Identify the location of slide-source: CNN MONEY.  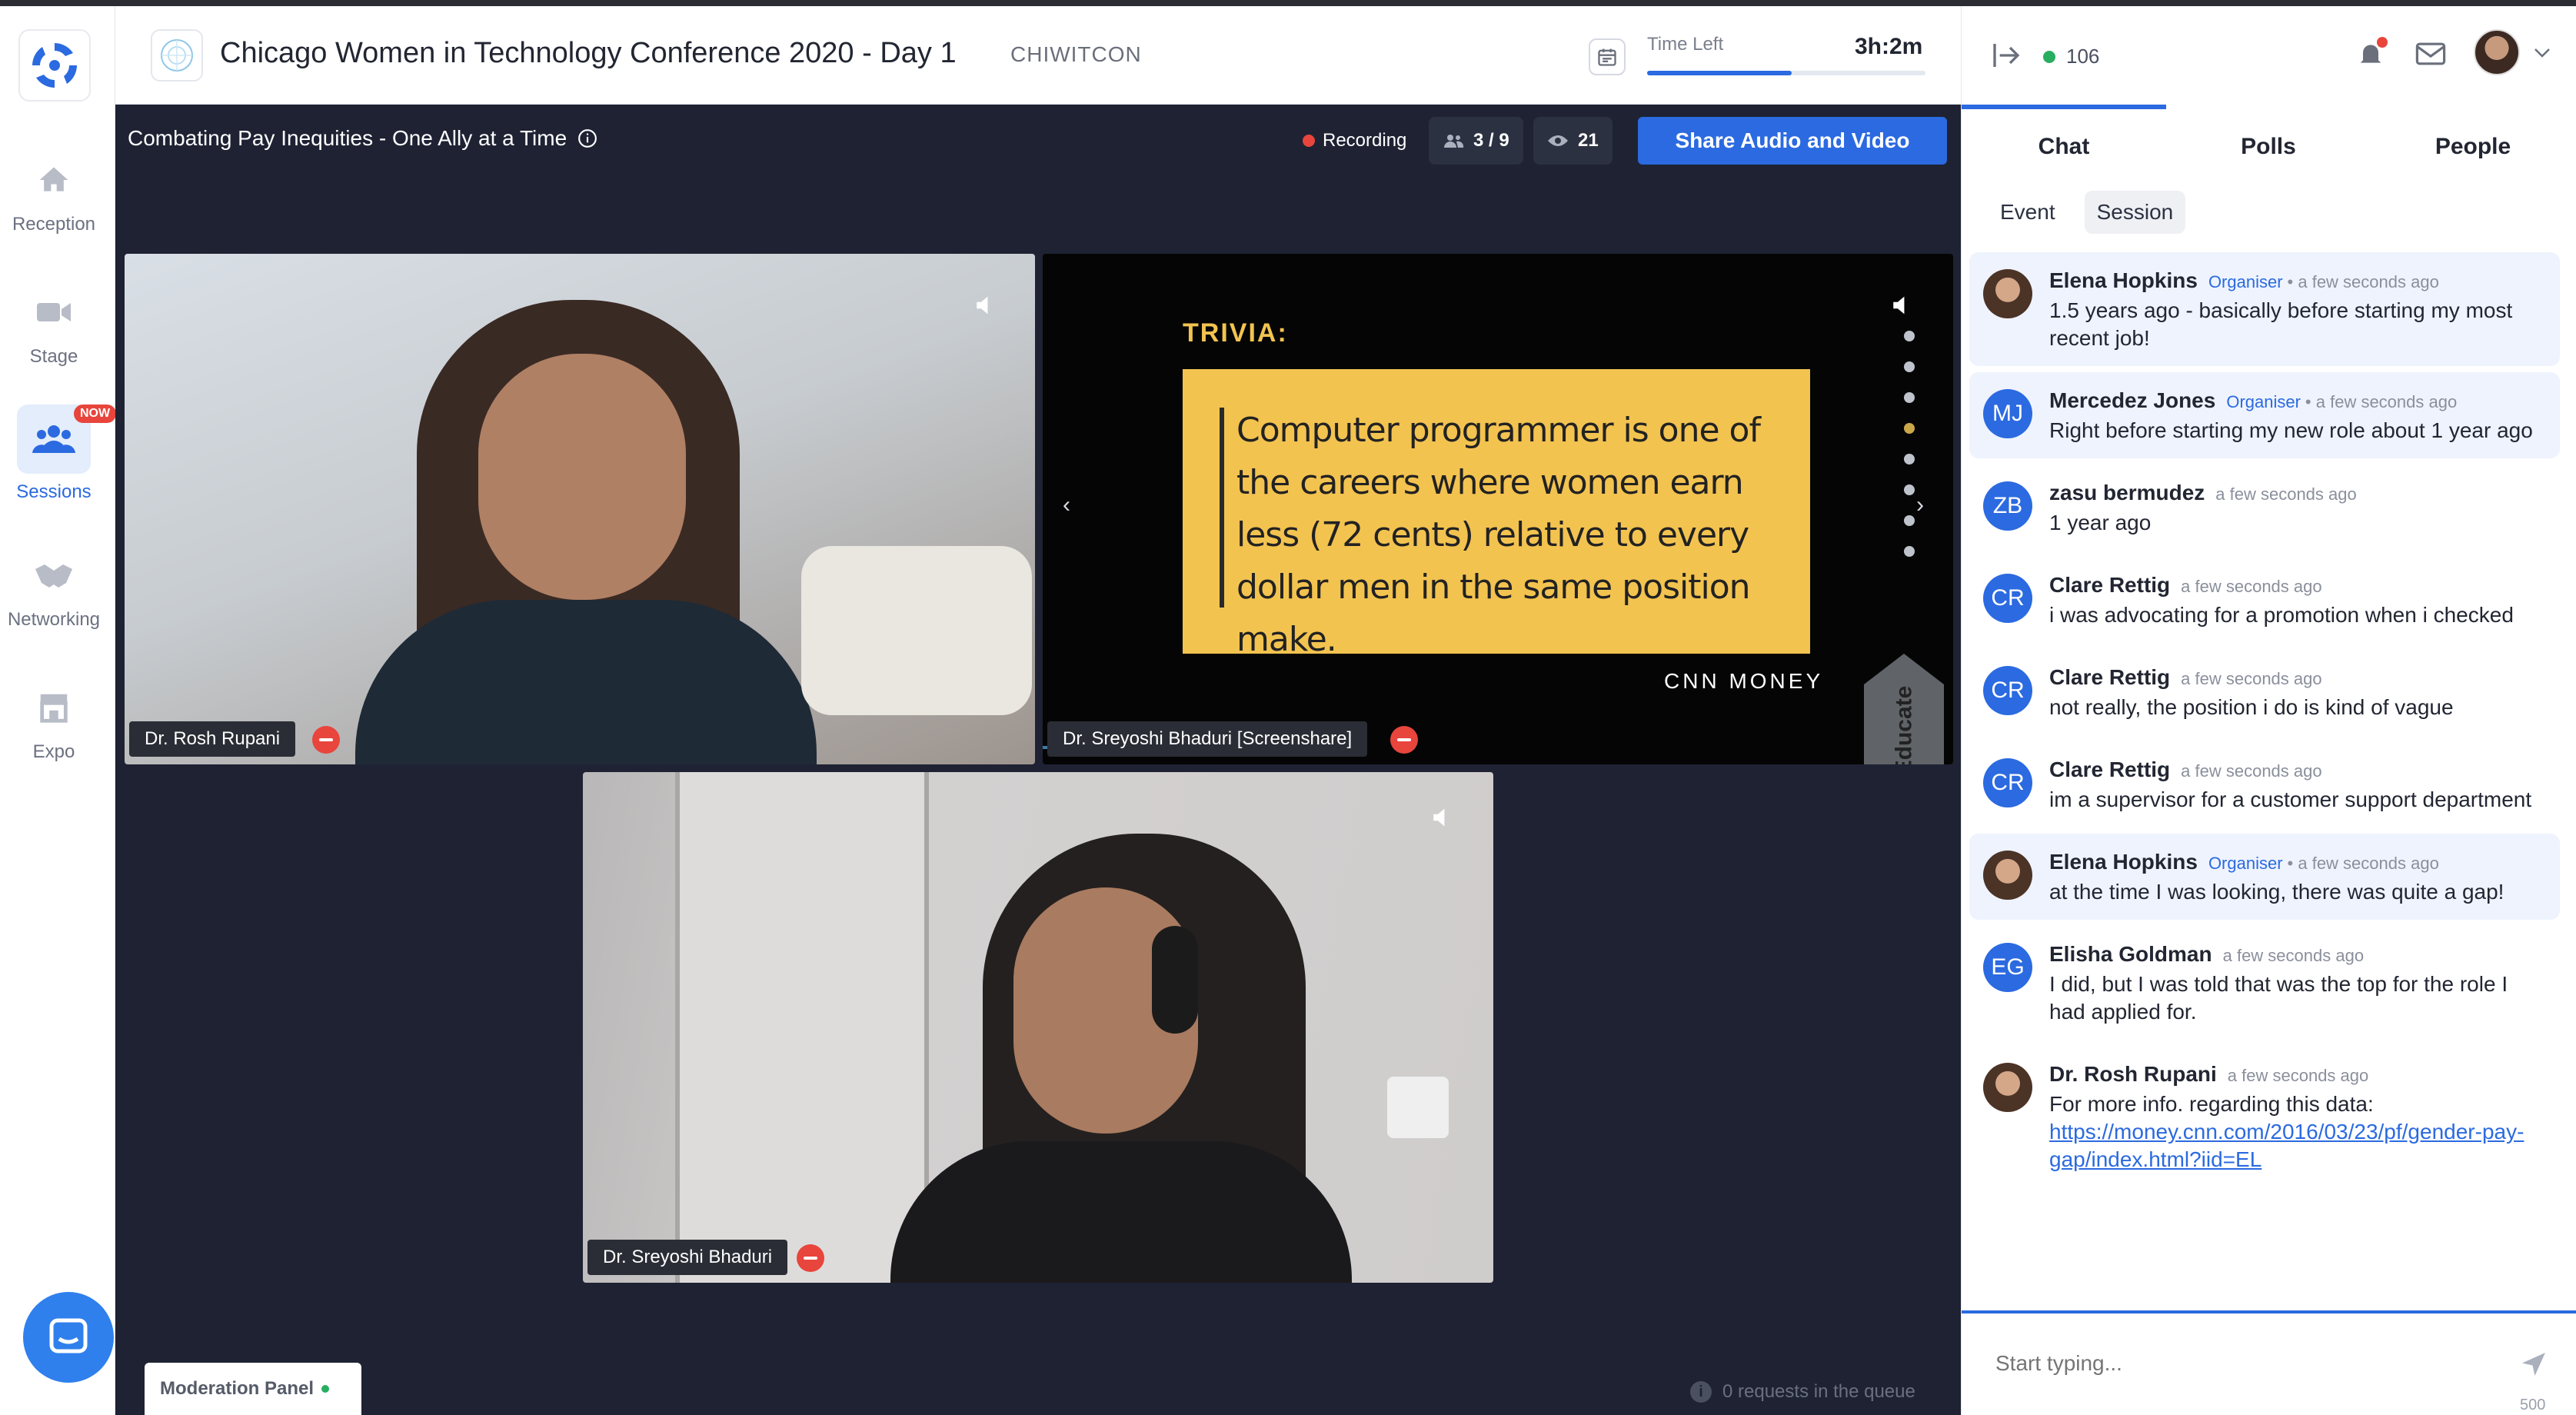
(1744, 681).